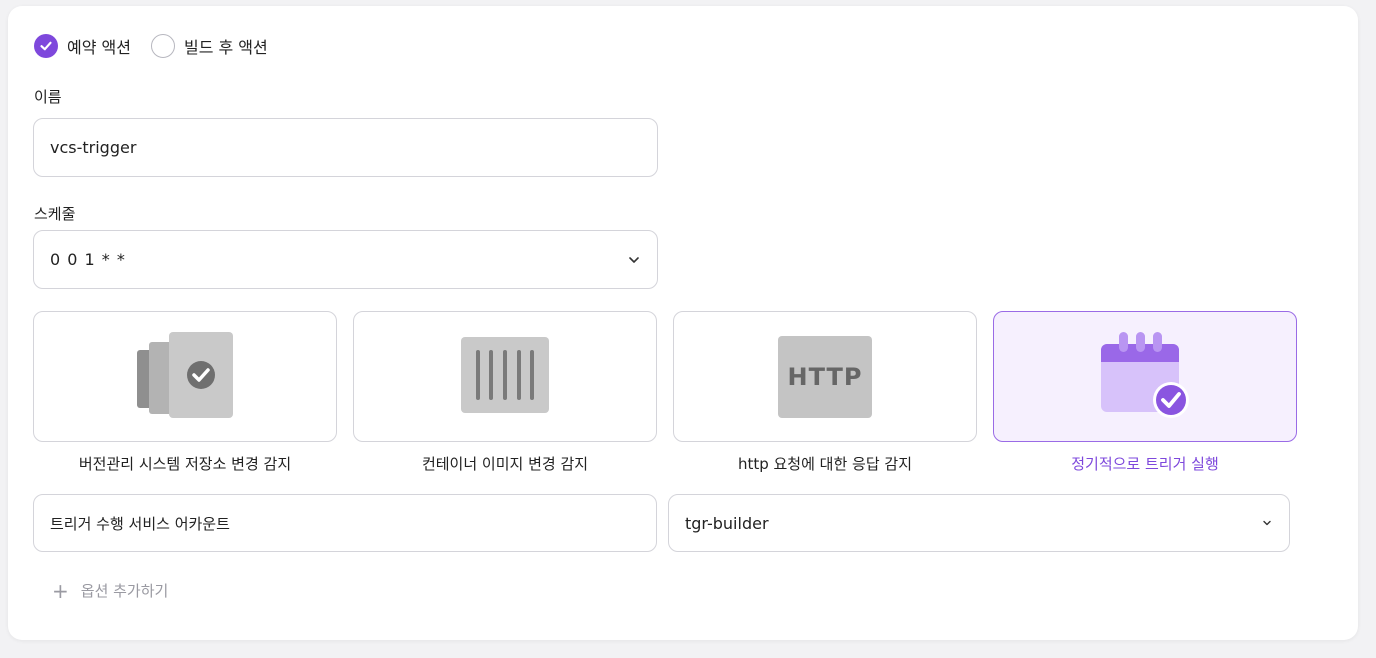 This screenshot has height=658, width=1376. I want to click on trigger-type-container-tile, so click(505, 376).